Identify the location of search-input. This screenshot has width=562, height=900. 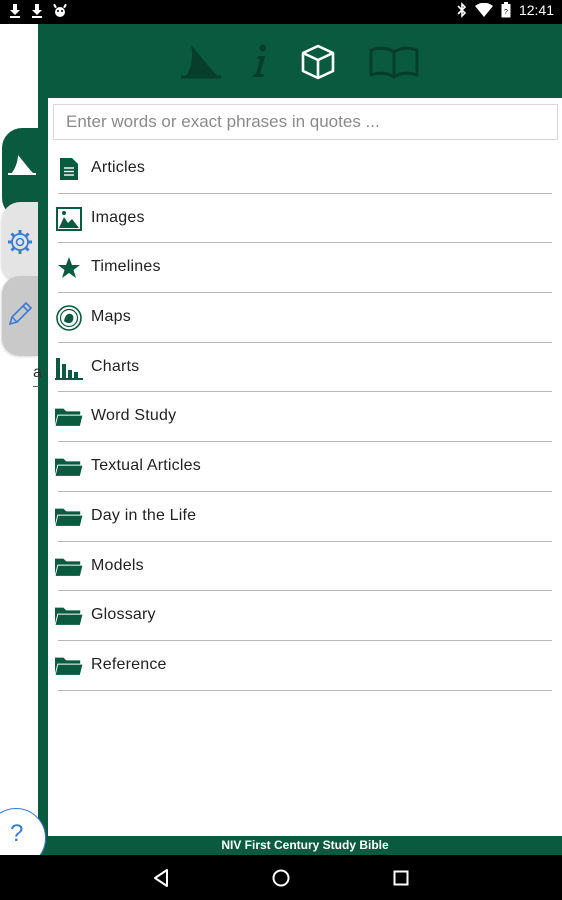
(305, 122).